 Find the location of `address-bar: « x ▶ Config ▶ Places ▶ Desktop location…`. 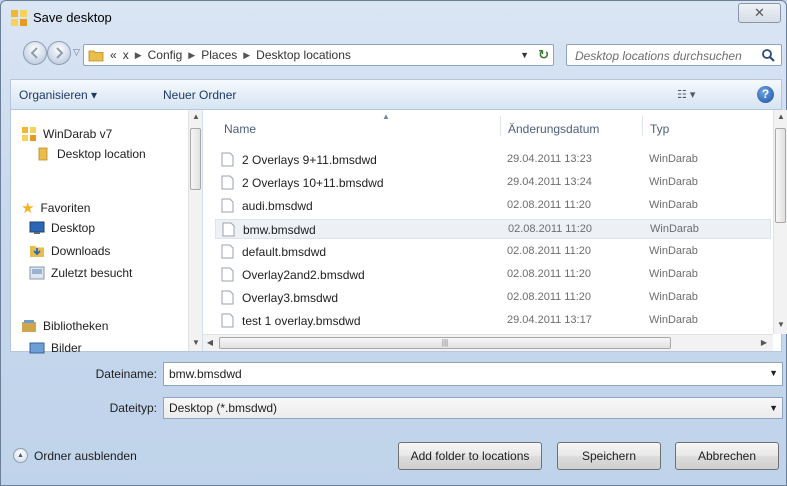

address-bar: « x ▶ Config ▶ Places ▶ Desktop location… is located at coordinates (318, 55).